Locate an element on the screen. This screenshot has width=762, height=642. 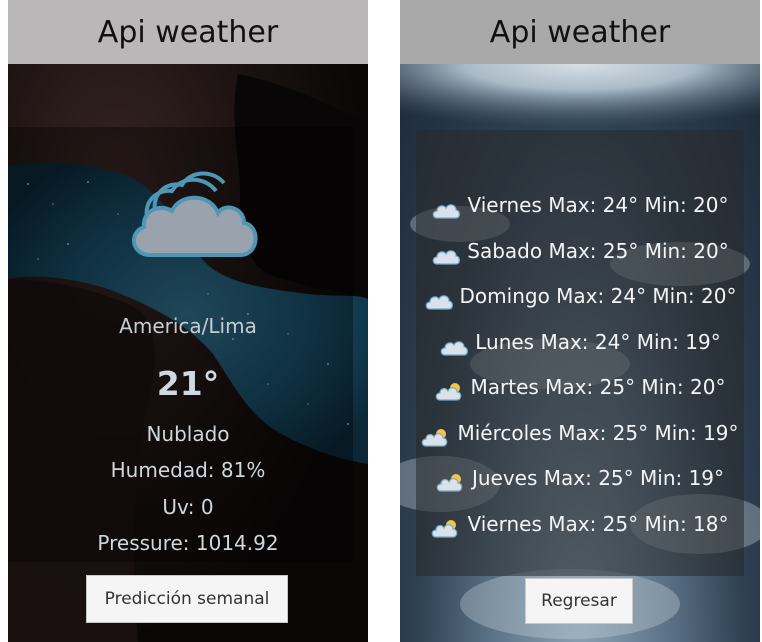
uv-label: Uv: 0 is located at coordinates (188, 507).